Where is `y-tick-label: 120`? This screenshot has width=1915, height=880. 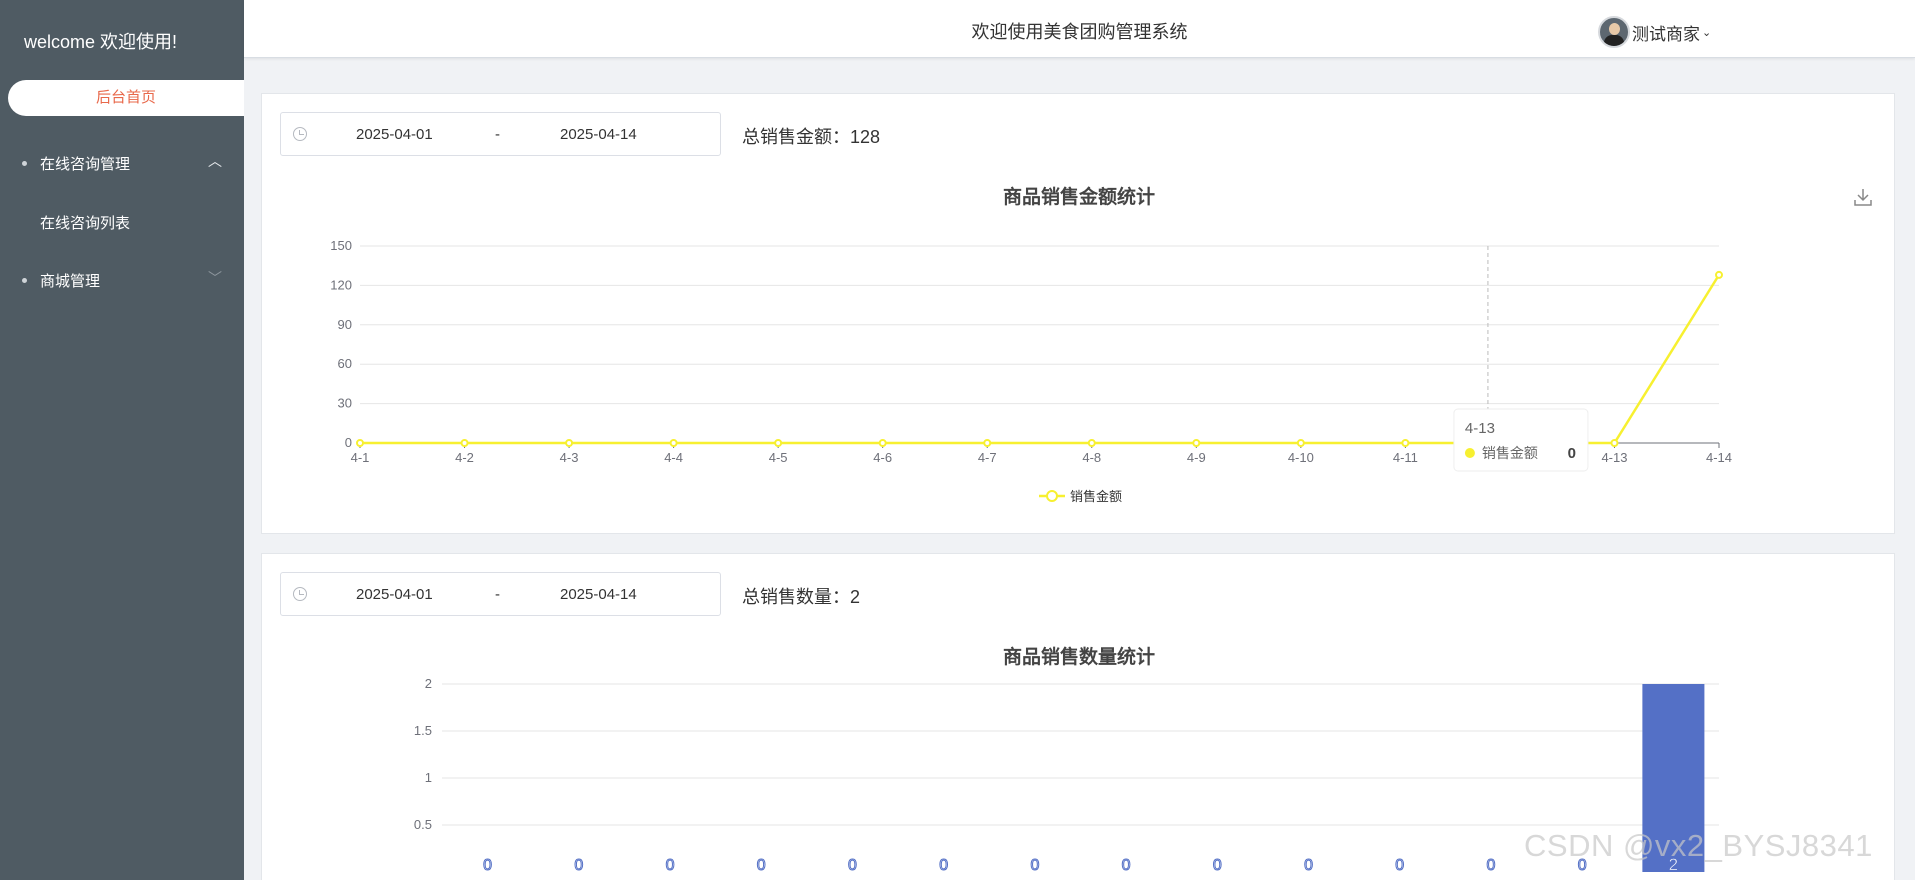
y-tick-label: 120 is located at coordinates (341, 284).